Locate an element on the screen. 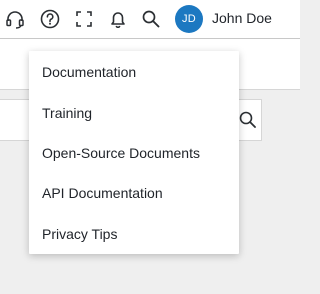  menu-item-label: Open-Source Documents is located at coordinates (121, 153).